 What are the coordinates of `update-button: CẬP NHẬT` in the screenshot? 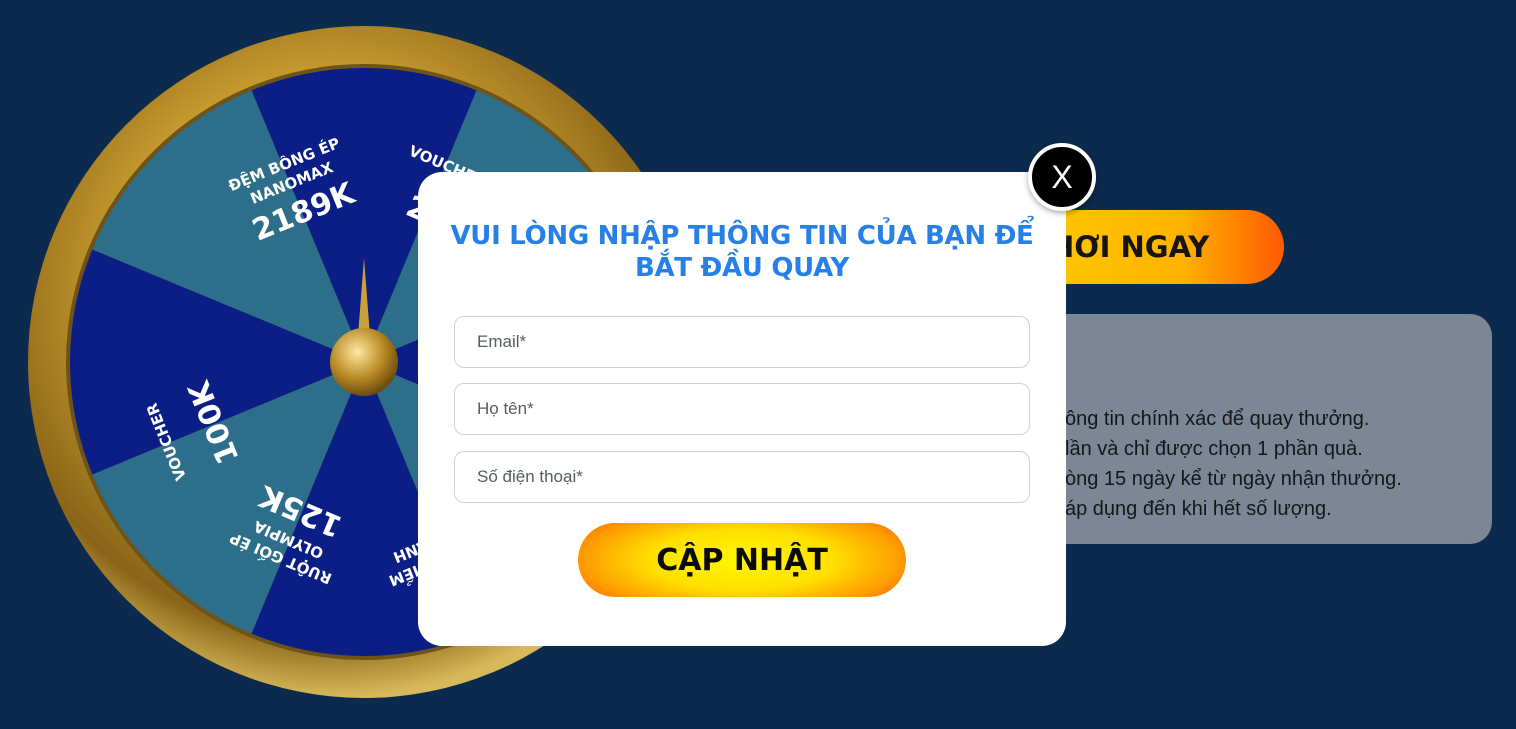 It's located at (742, 560).